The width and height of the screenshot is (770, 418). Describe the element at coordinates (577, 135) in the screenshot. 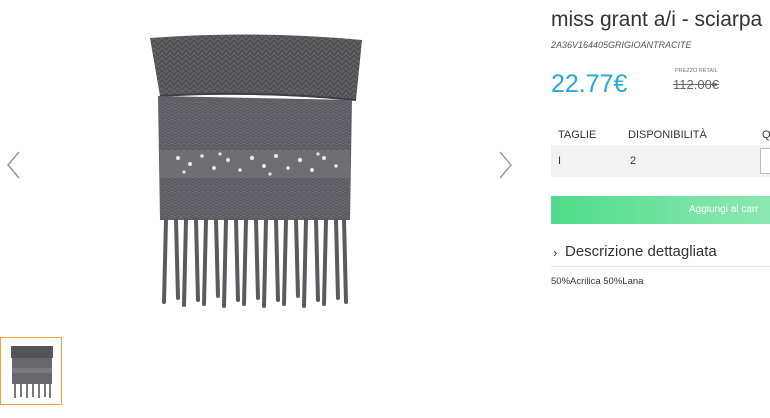

I see `header-taglie: TAGLIE` at that location.